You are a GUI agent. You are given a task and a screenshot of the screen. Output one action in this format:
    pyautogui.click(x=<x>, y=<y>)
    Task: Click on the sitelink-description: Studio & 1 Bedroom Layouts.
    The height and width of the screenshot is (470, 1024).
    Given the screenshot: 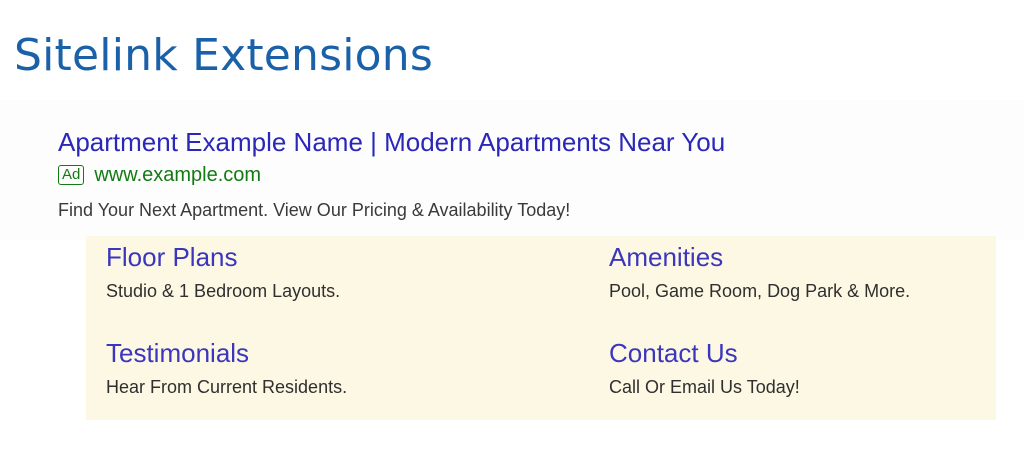 What is the action you would take?
    pyautogui.click(x=223, y=291)
    